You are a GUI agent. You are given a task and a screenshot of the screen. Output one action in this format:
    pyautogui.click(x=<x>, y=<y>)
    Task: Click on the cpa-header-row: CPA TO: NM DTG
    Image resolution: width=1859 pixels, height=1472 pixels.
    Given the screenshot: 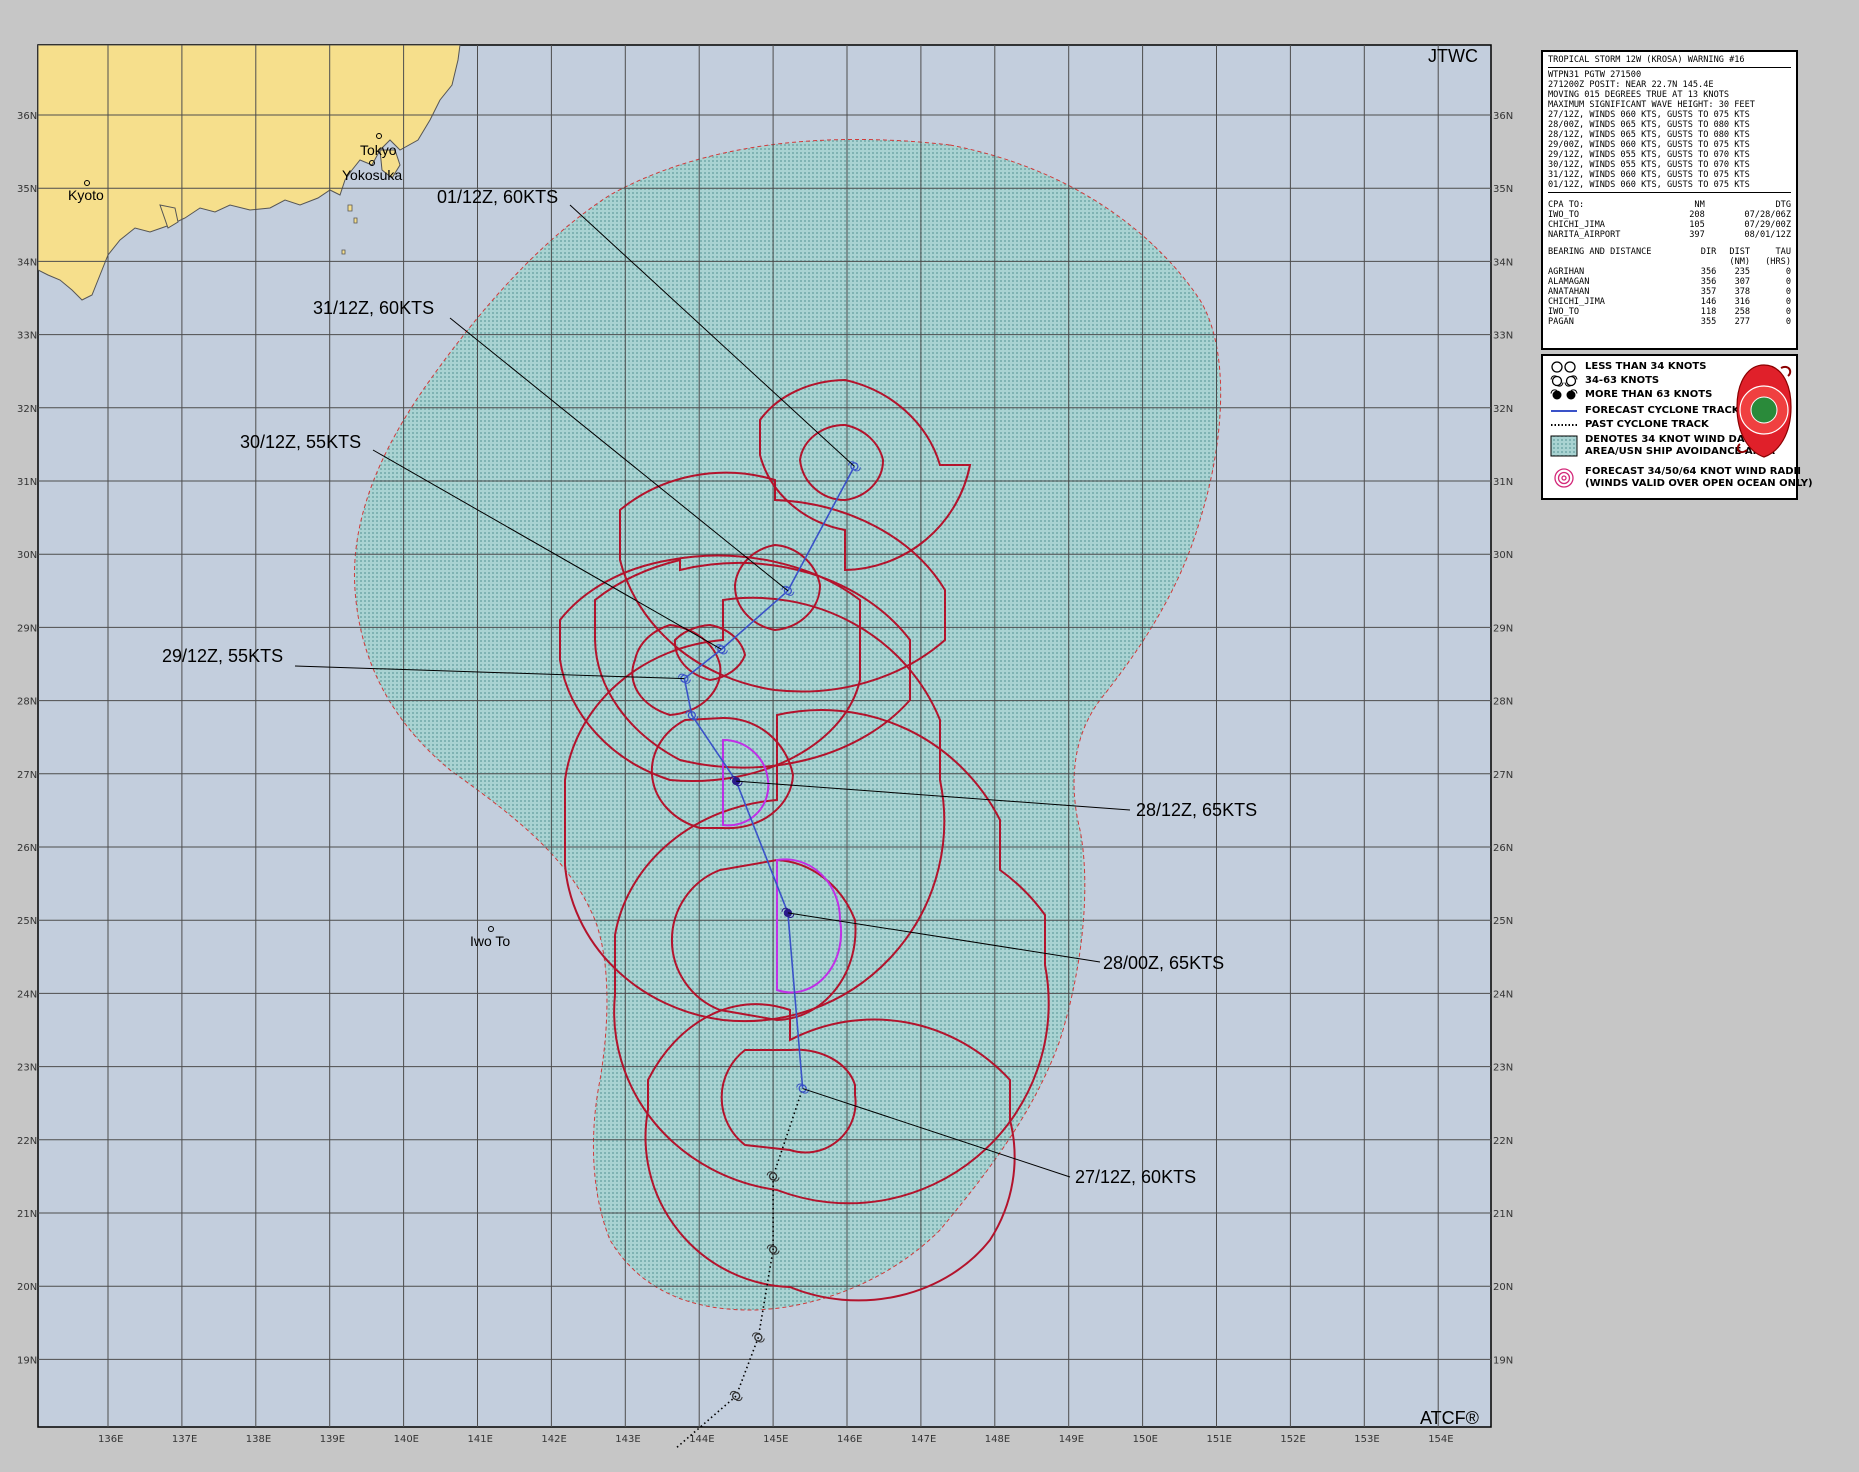 What is the action you would take?
    pyautogui.click(x=1669, y=205)
    